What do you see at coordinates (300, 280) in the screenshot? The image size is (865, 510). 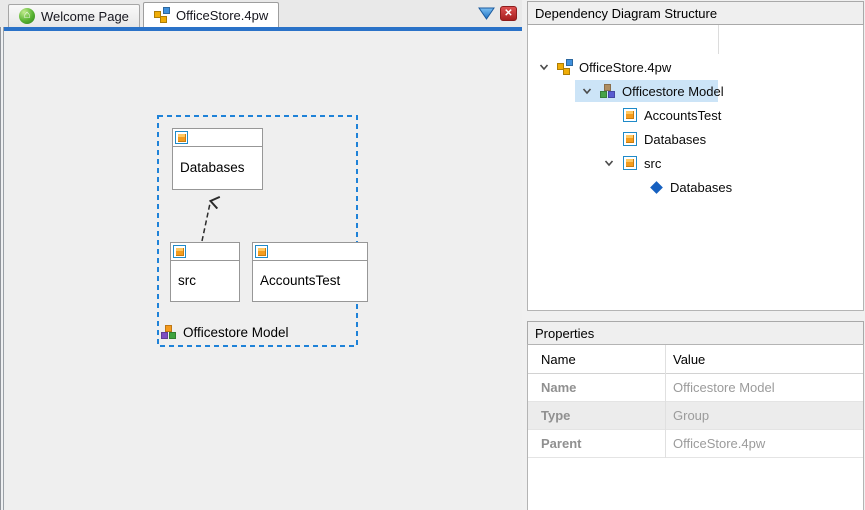 I see `node-label: AccountsTest` at bounding box center [300, 280].